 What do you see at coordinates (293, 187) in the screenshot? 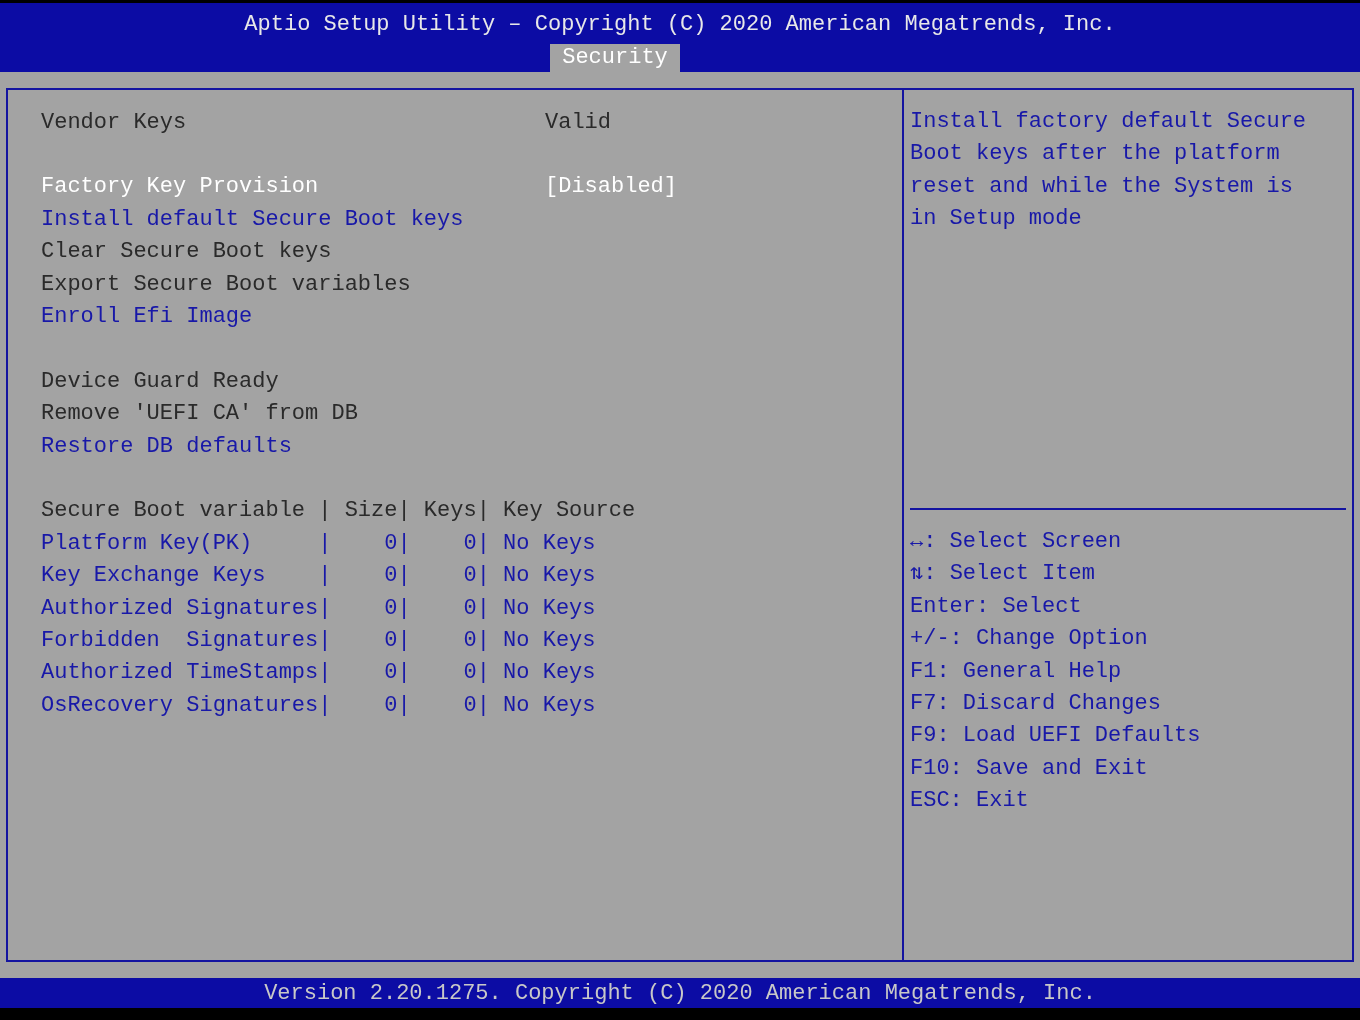
I see `menu-item: Factory Key Provision` at bounding box center [293, 187].